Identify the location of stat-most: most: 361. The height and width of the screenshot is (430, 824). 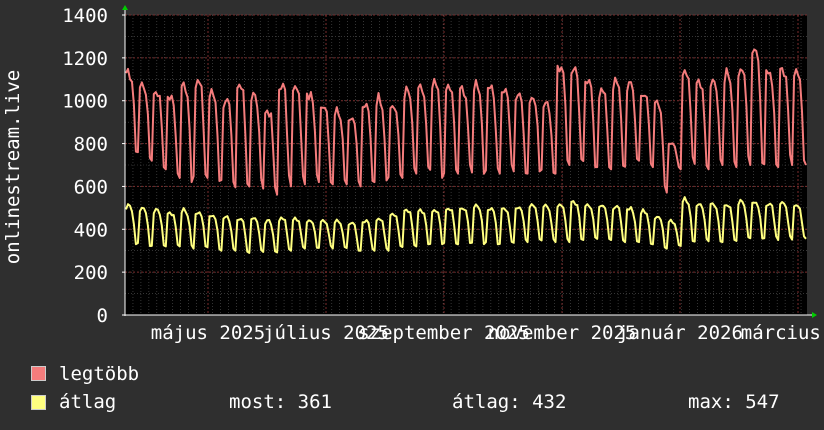
(280, 402).